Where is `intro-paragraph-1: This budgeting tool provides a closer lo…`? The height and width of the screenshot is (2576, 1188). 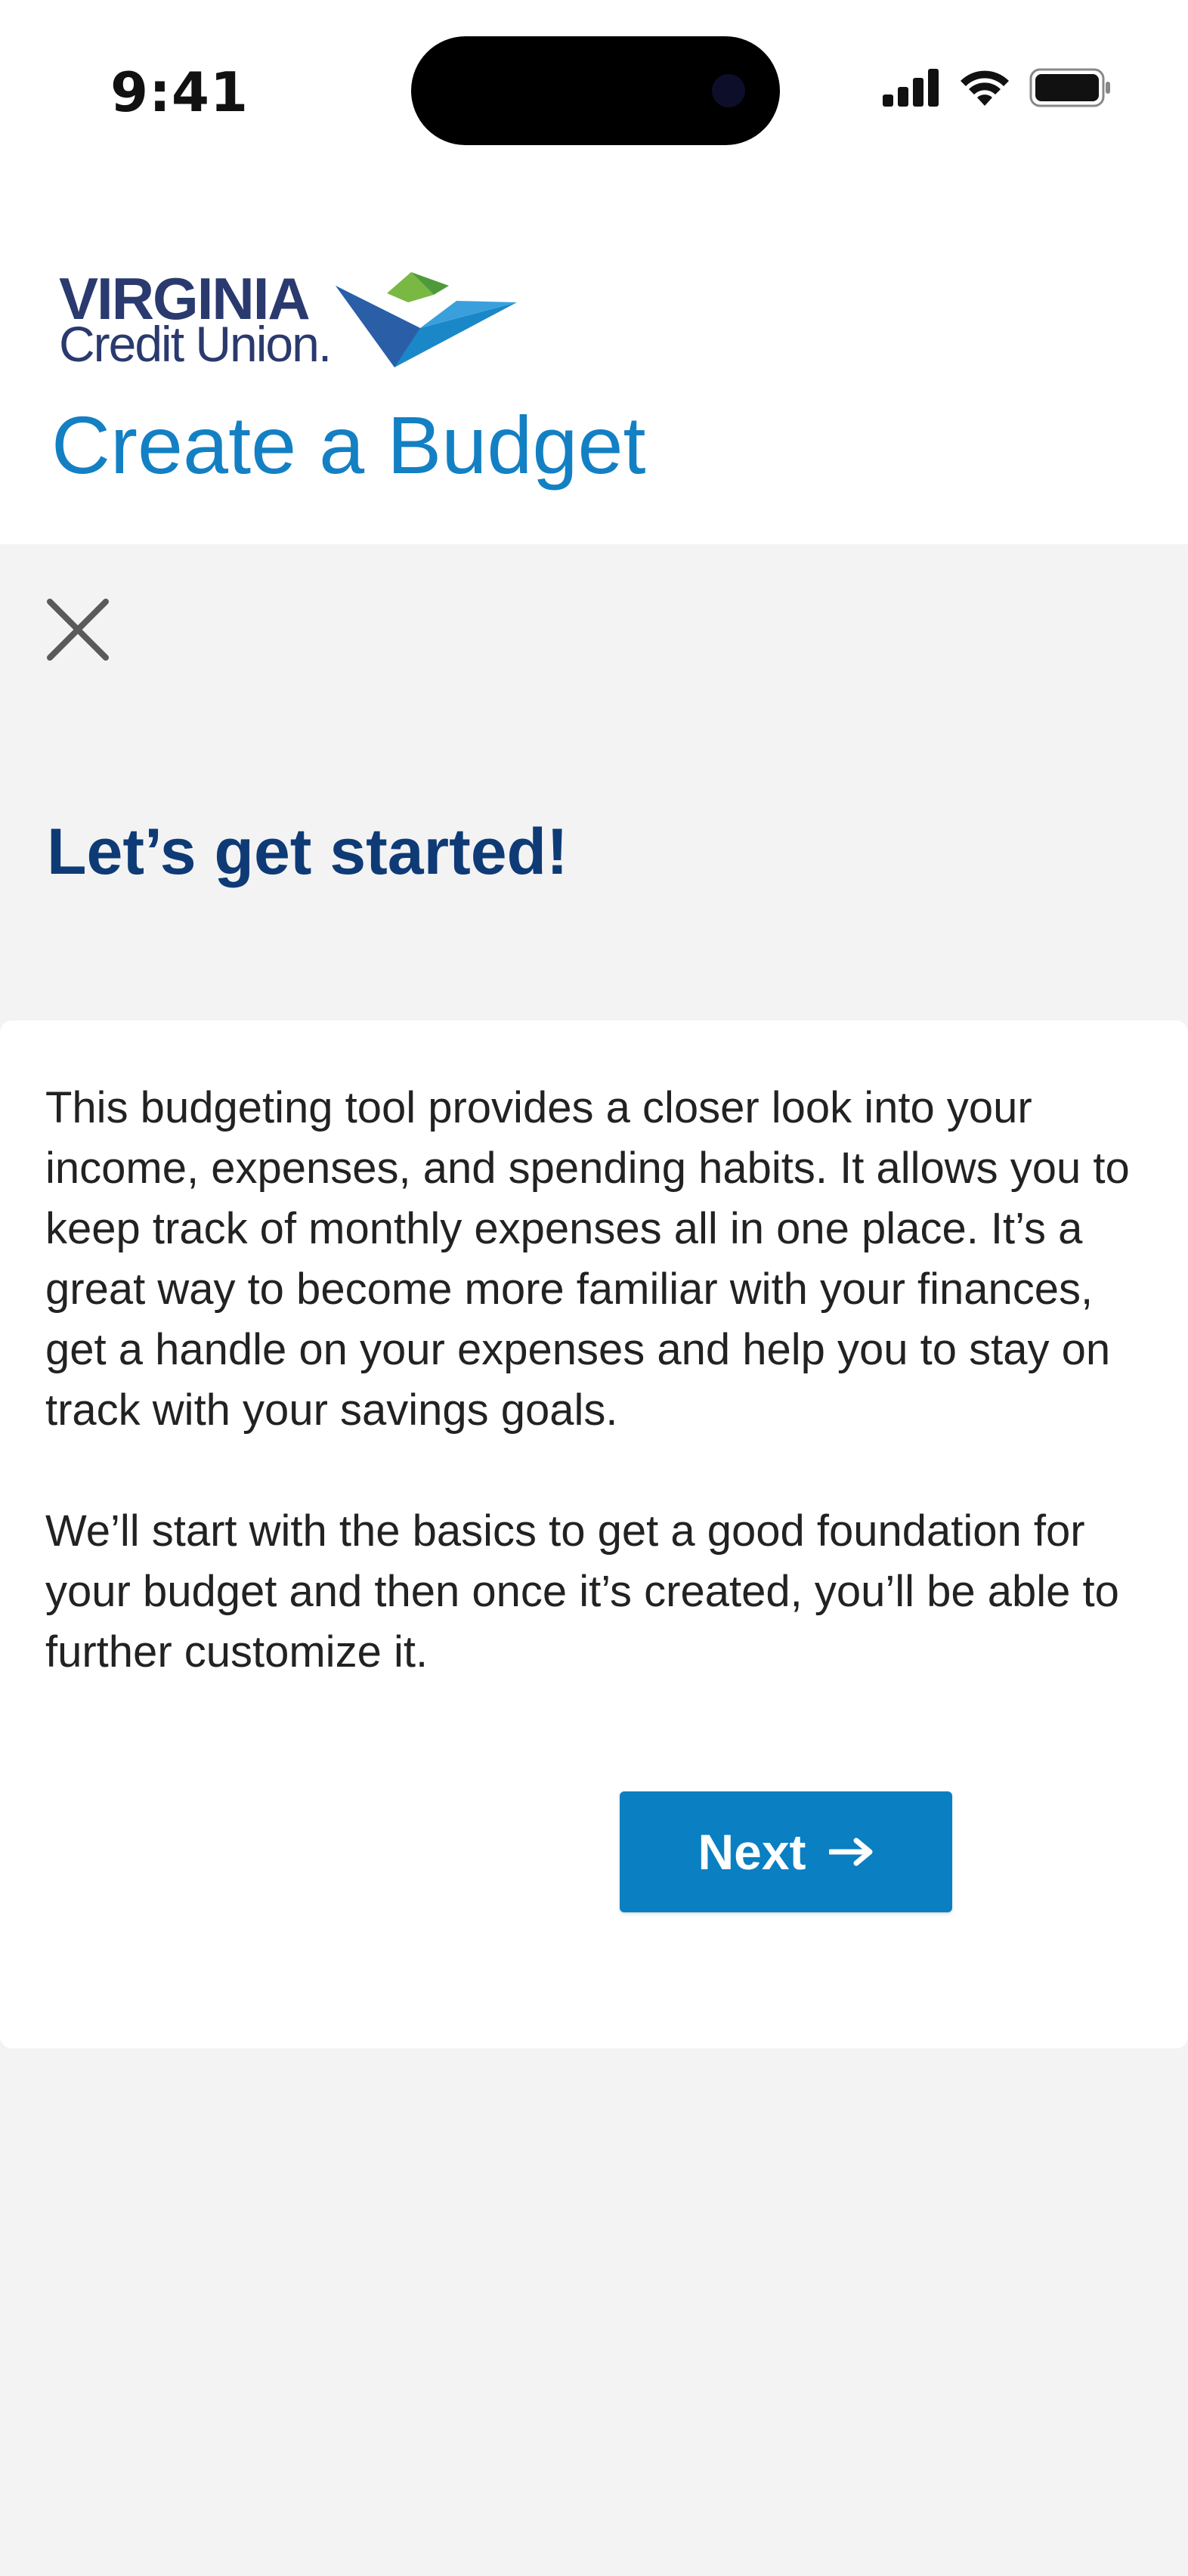
intro-paragraph-1: This budgeting tool provides a closer lo… is located at coordinates (588, 1259).